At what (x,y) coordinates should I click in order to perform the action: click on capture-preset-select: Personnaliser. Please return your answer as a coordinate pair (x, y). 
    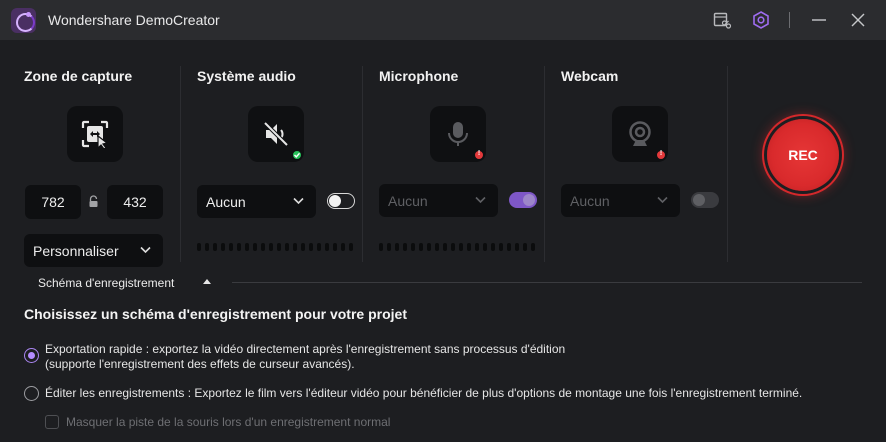
    Looking at the image, I should click on (93, 250).